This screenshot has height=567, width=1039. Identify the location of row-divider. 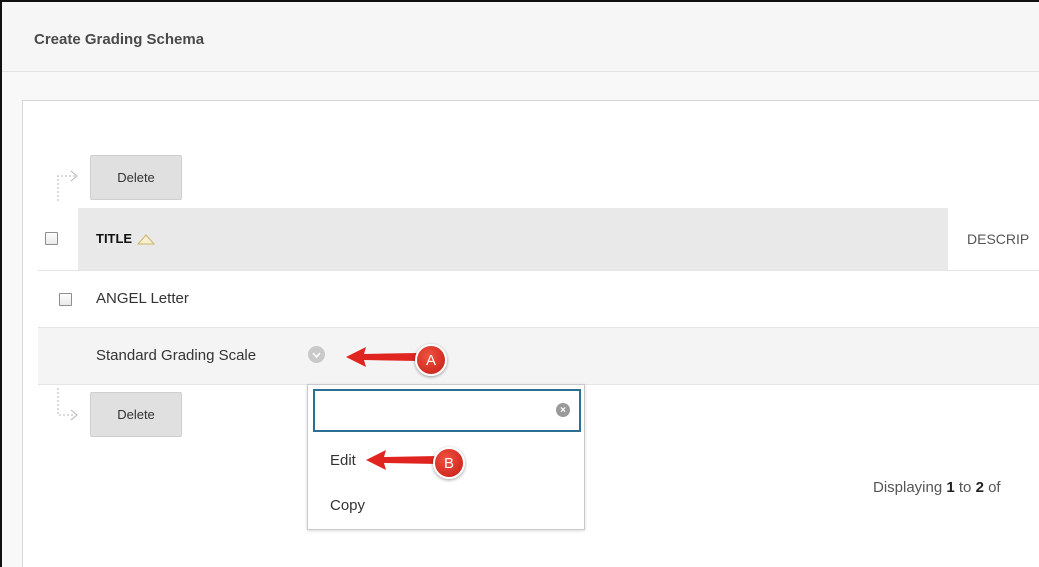
(538, 270).